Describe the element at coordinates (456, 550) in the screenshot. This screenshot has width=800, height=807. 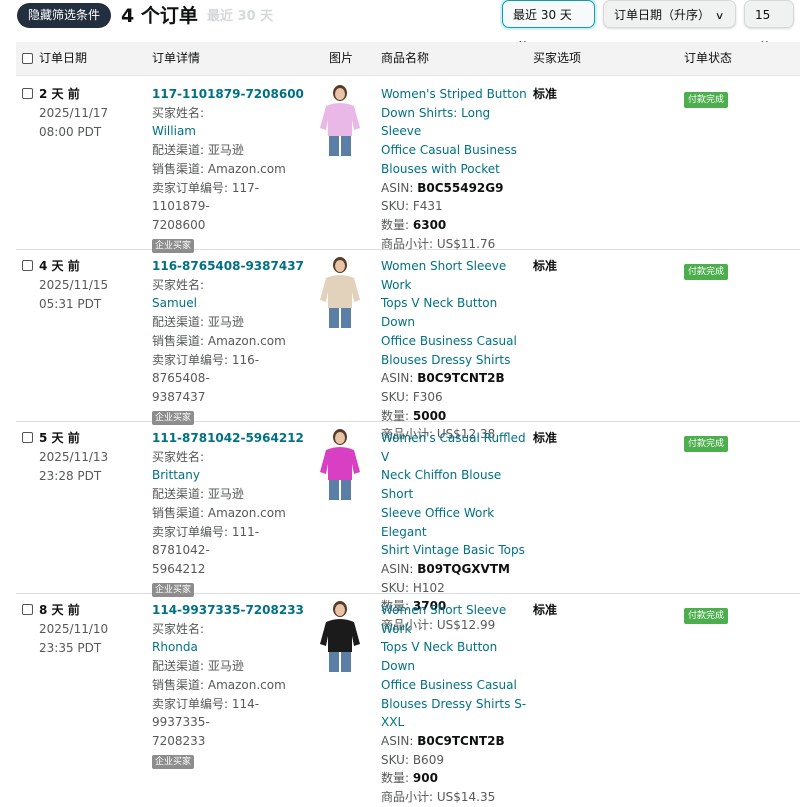
I see `product-title-line: Shirt Vintage Basic Tops` at that location.